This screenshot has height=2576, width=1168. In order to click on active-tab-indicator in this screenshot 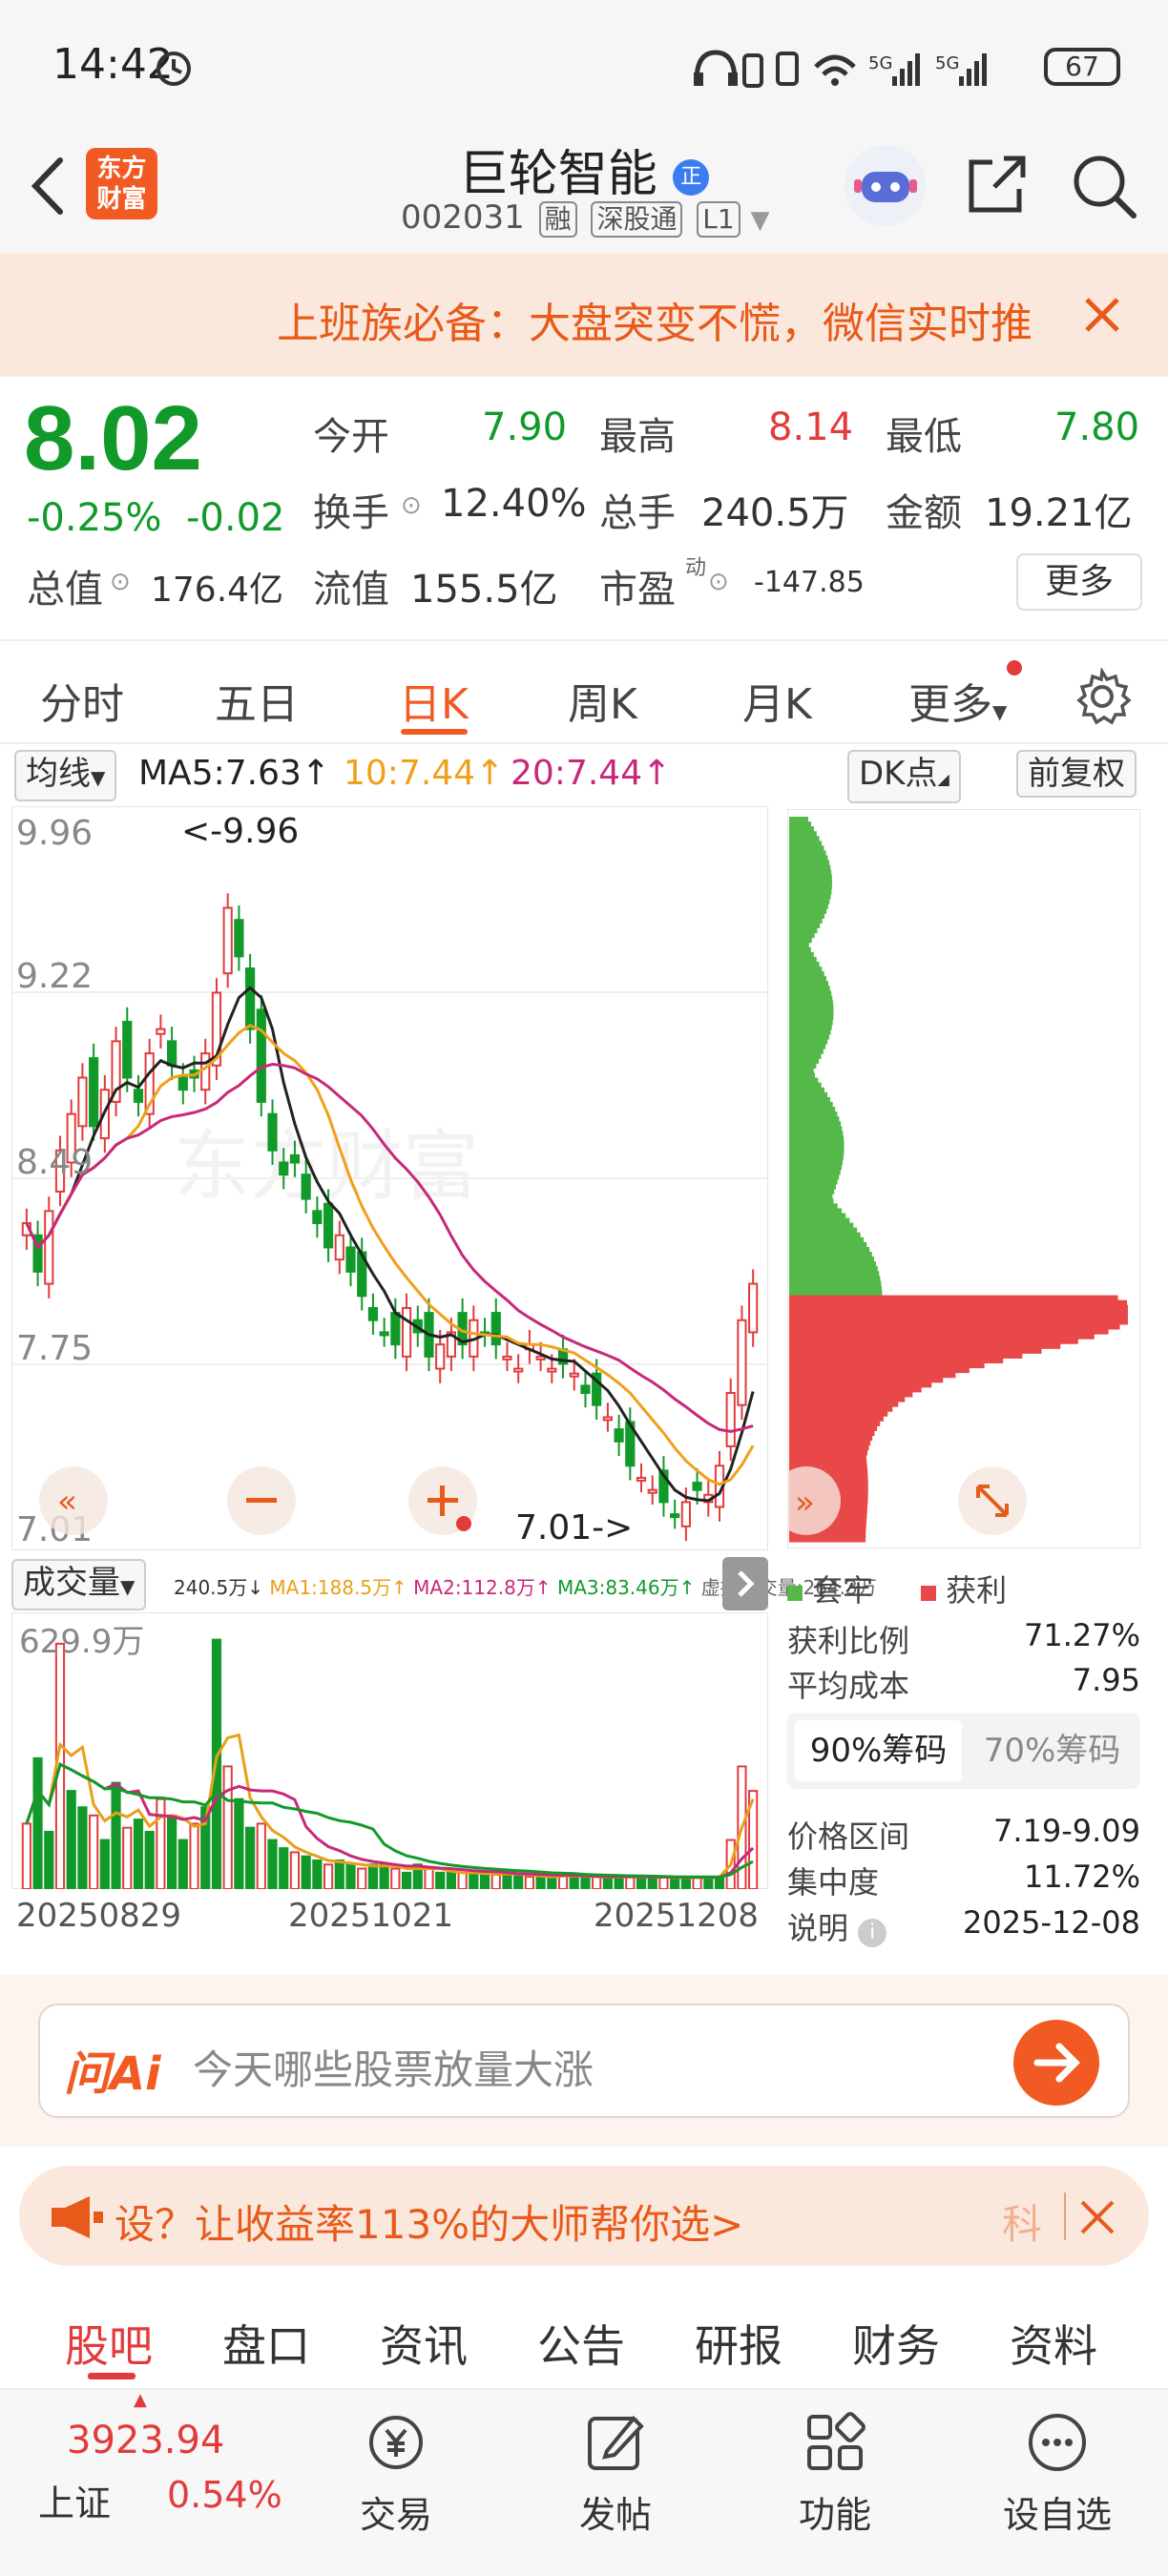, I will do `click(434, 732)`.